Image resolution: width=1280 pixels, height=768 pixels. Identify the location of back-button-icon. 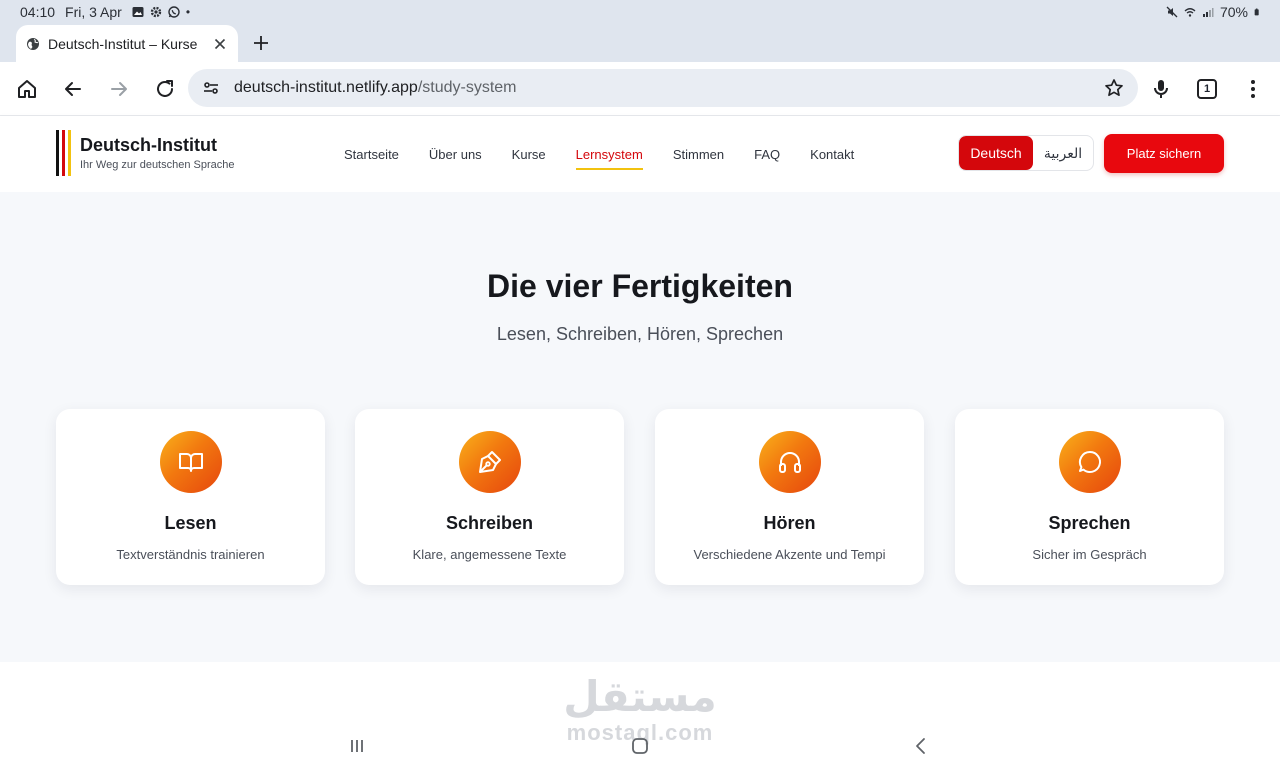
(921, 746).